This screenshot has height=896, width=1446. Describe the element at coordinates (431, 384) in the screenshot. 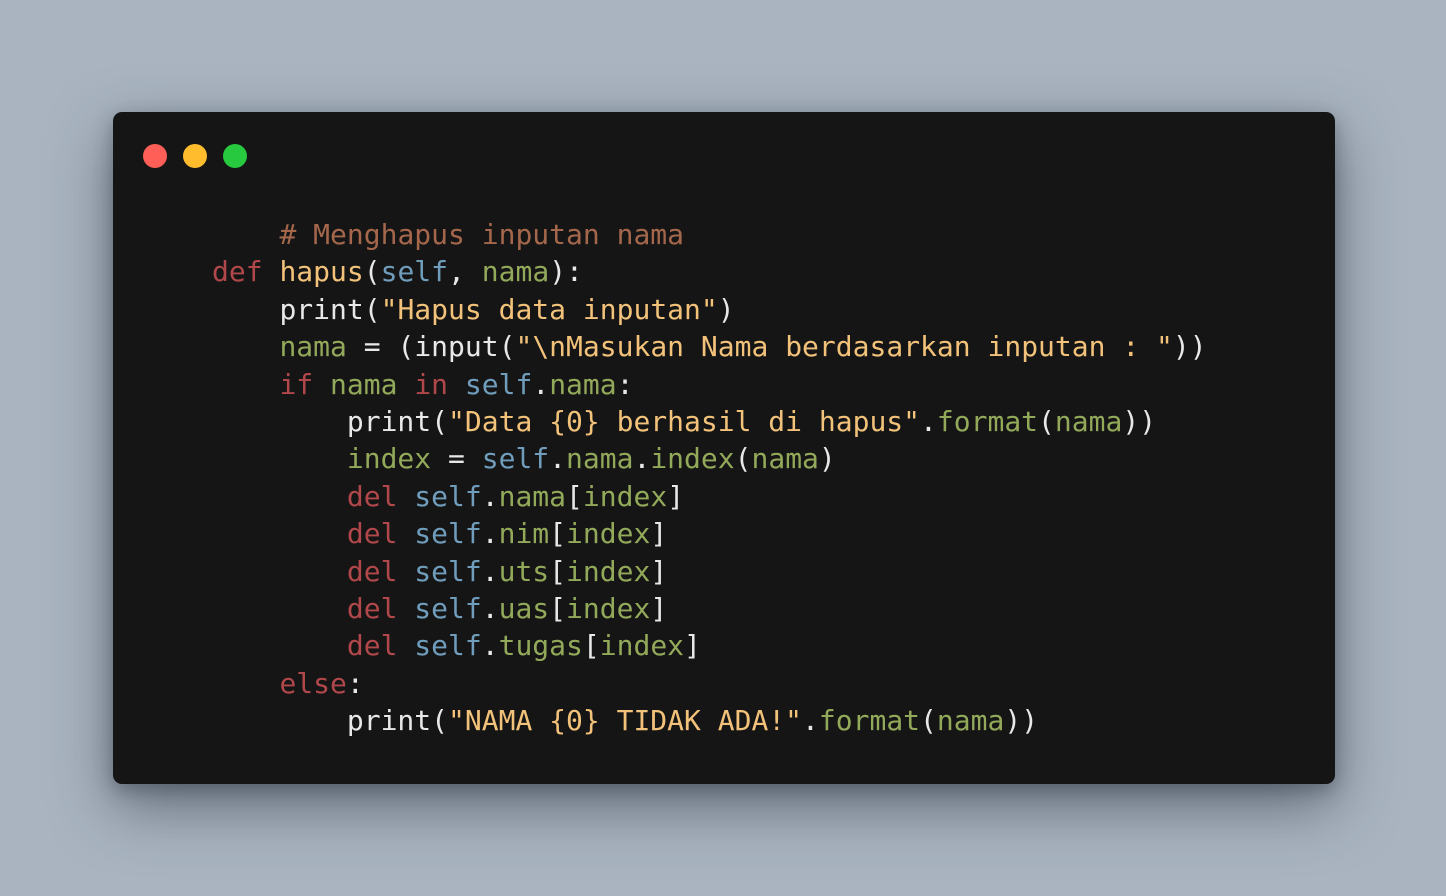

I see `code-token: in` at that location.